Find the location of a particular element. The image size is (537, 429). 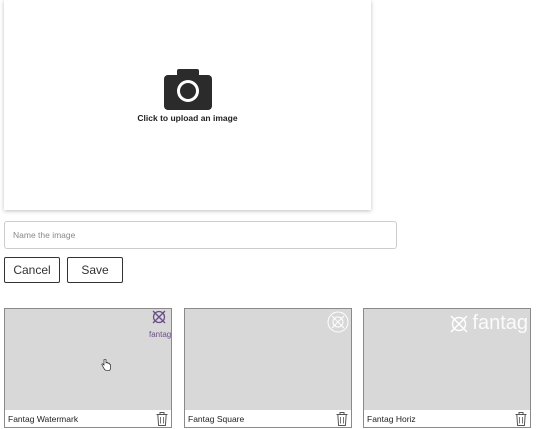

watermark-title: Fantag Horiz is located at coordinates (391, 419).